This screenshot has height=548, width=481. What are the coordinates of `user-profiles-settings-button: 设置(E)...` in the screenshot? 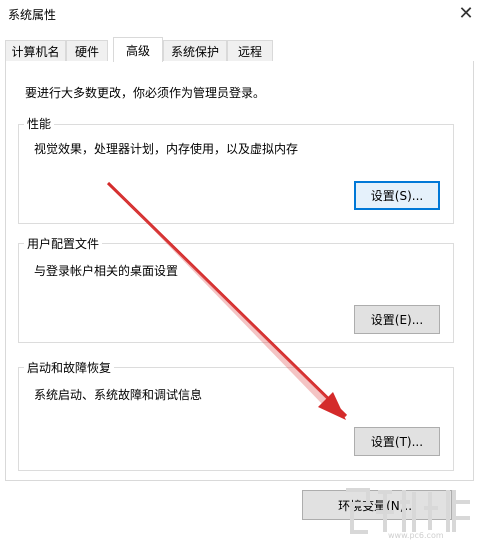 It's located at (397, 319).